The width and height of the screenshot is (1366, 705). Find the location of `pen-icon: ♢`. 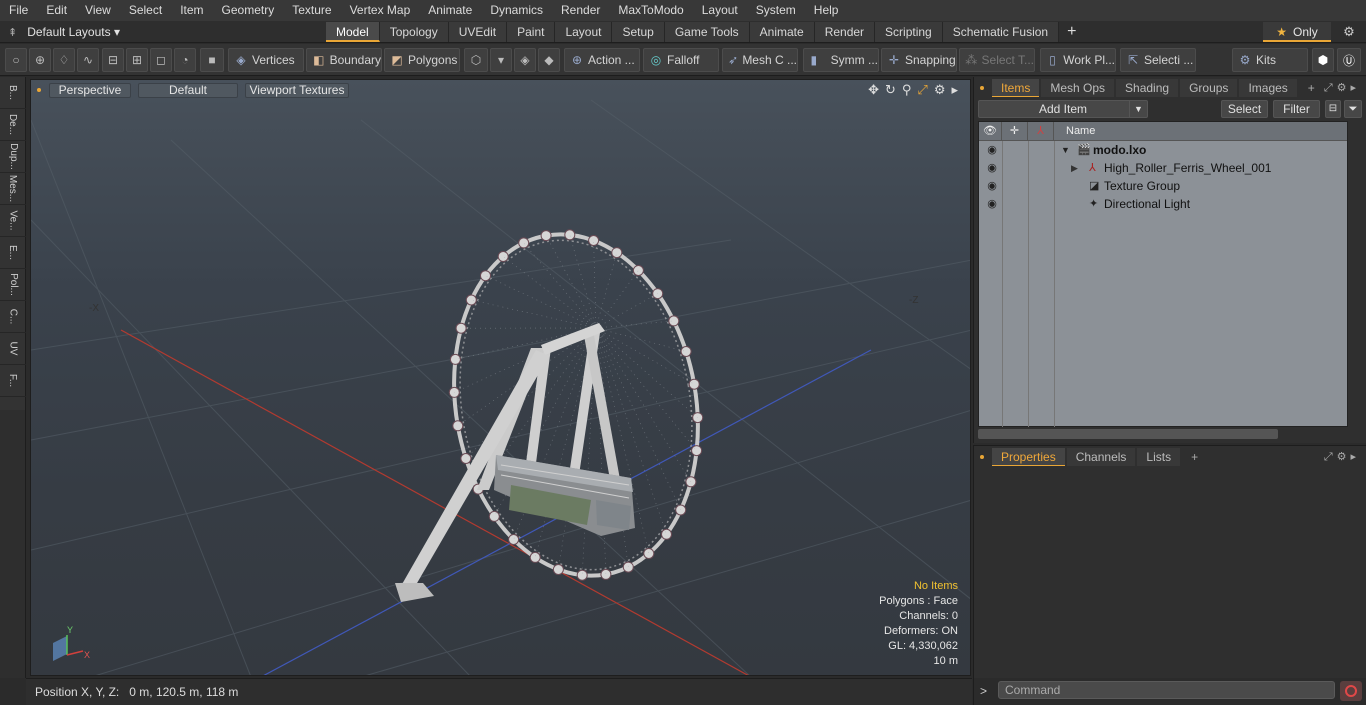

pen-icon: ♢ is located at coordinates (64, 60).